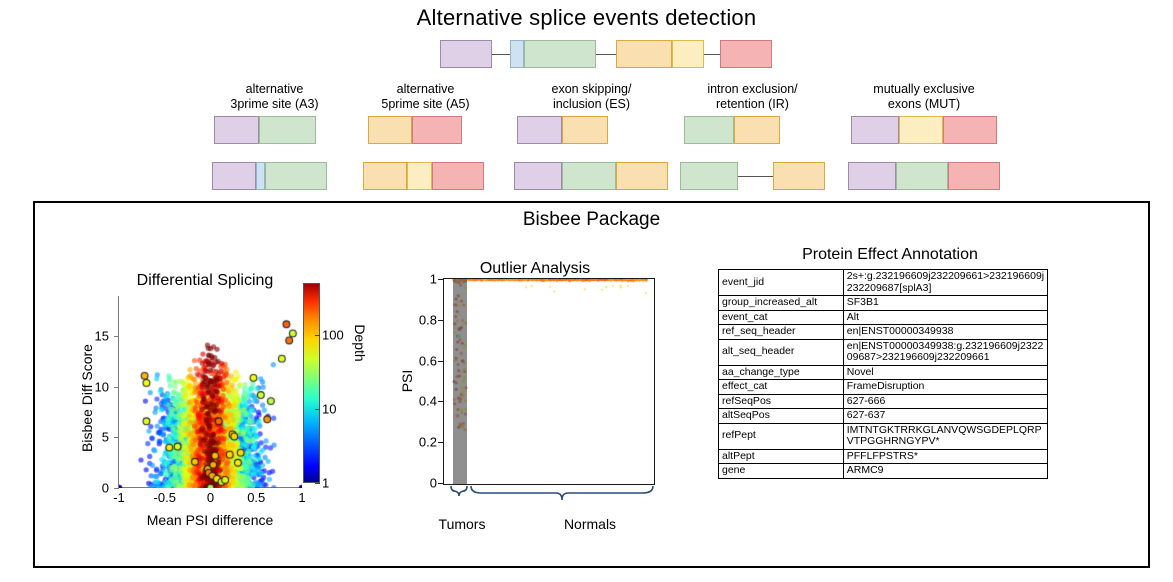 This screenshot has width=1173, height=582. Describe the element at coordinates (119, 497) in the screenshot. I see `x-tick-label: -1` at that location.